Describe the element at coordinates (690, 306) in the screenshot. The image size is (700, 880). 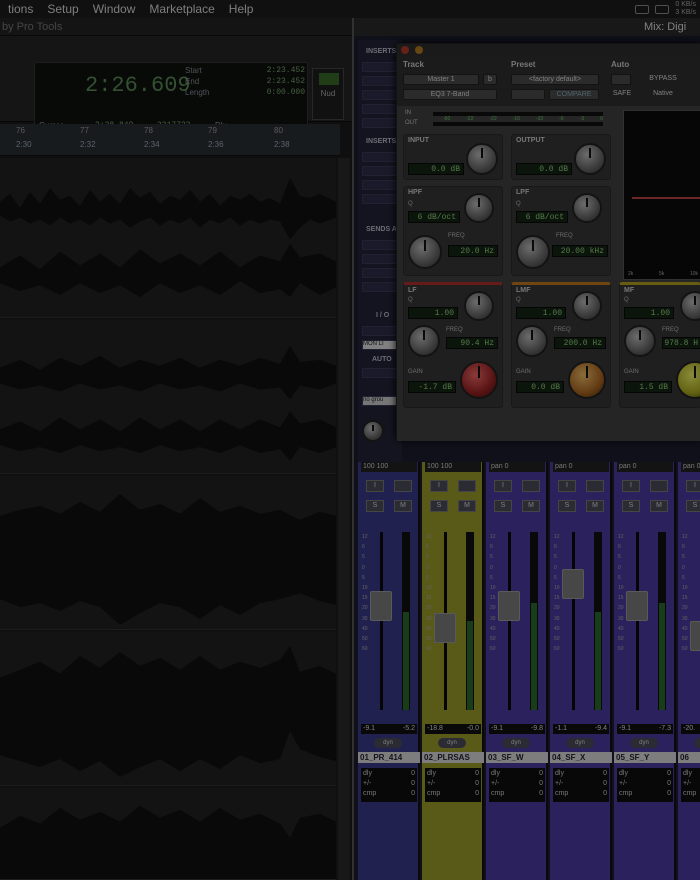
I see `mf-q-knob` at that location.